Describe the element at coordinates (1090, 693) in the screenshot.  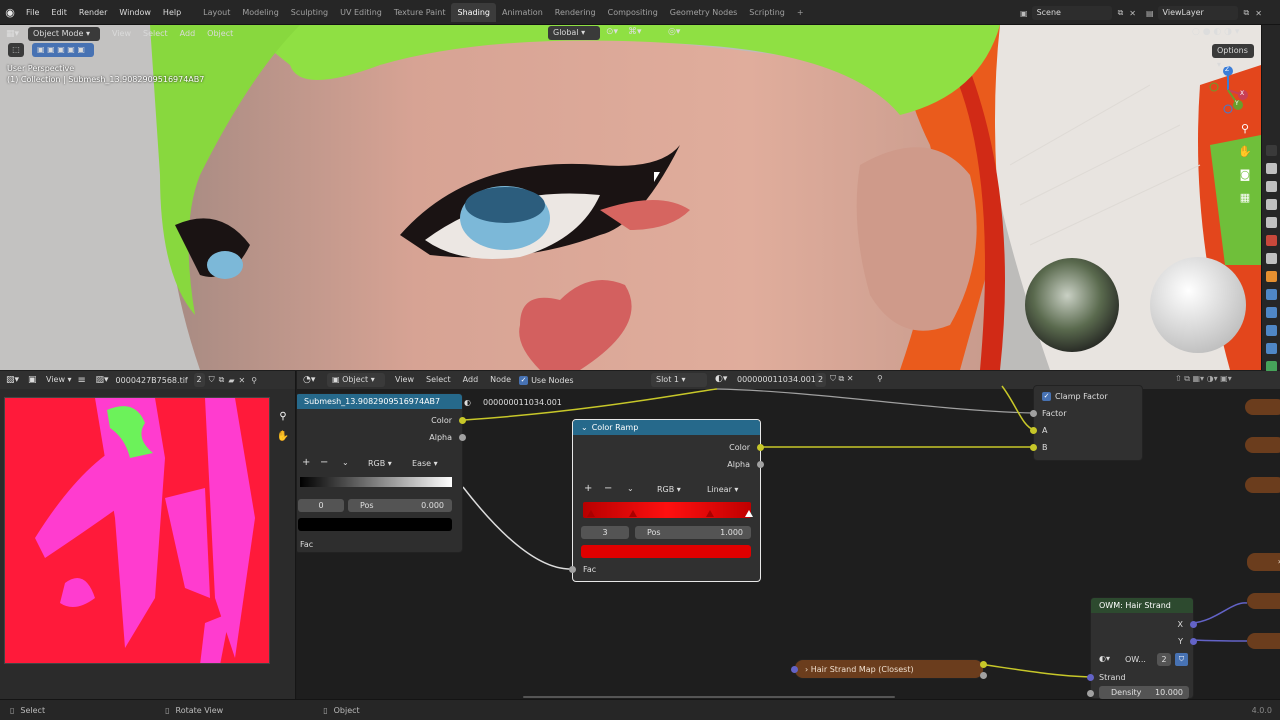
I see `owm-density-socket` at that location.